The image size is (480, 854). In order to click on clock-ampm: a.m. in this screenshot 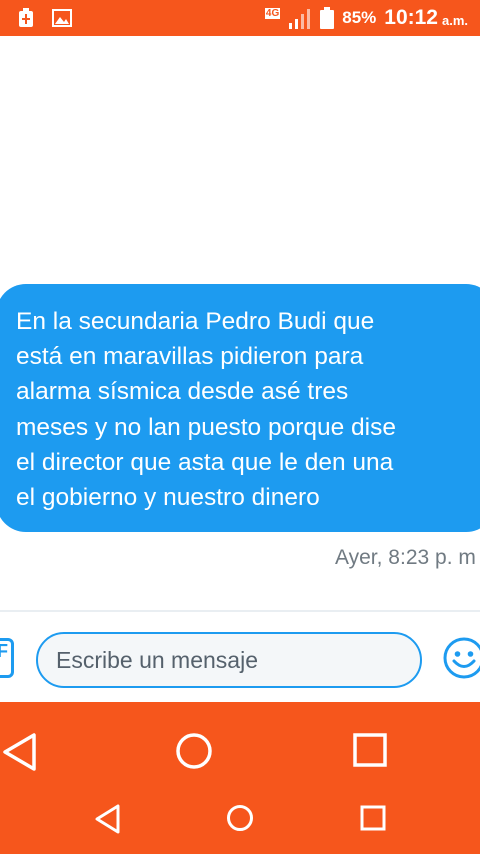, I will do `click(454, 20)`.